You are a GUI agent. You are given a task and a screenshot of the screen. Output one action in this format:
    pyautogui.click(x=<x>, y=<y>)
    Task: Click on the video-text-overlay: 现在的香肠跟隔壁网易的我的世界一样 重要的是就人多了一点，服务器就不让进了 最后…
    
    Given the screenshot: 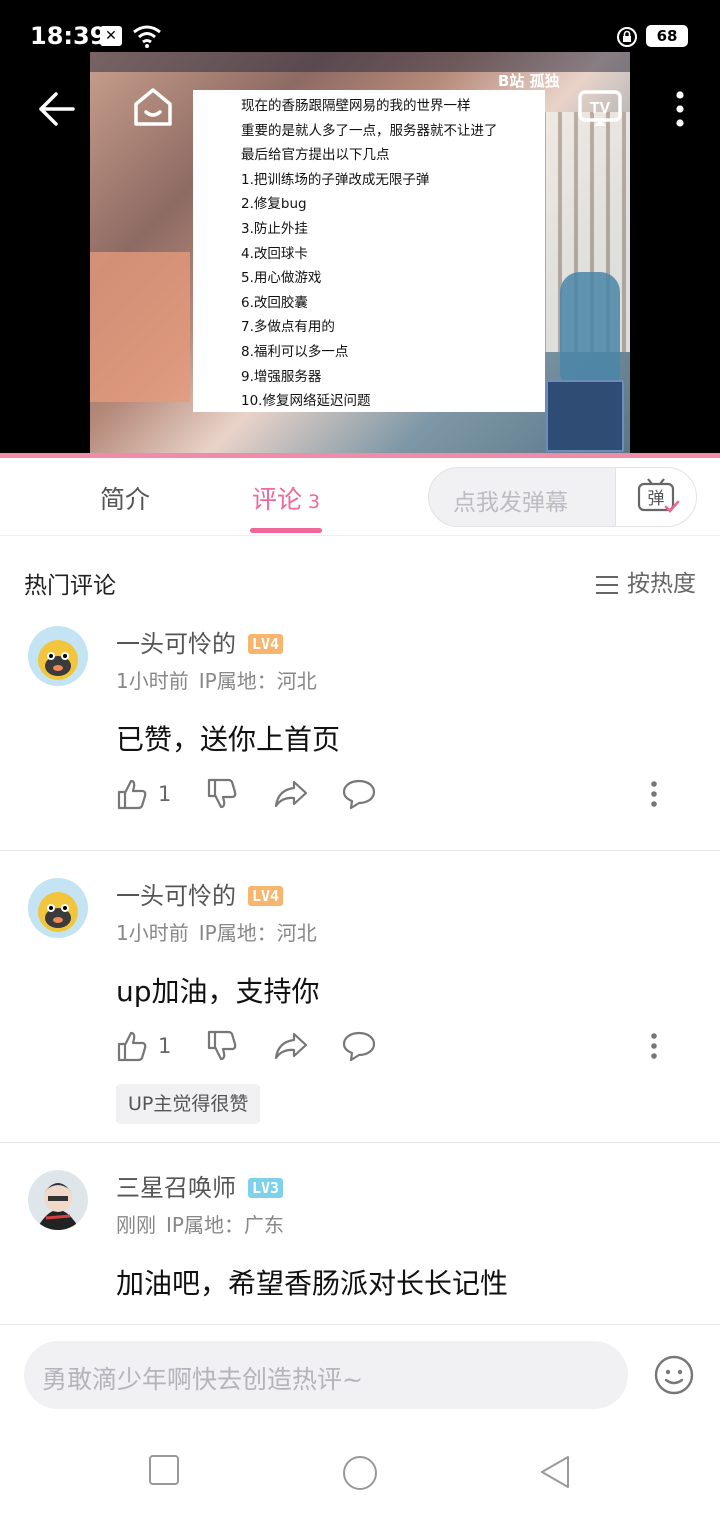 What is the action you would take?
    pyautogui.click(x=369, y=251)
    